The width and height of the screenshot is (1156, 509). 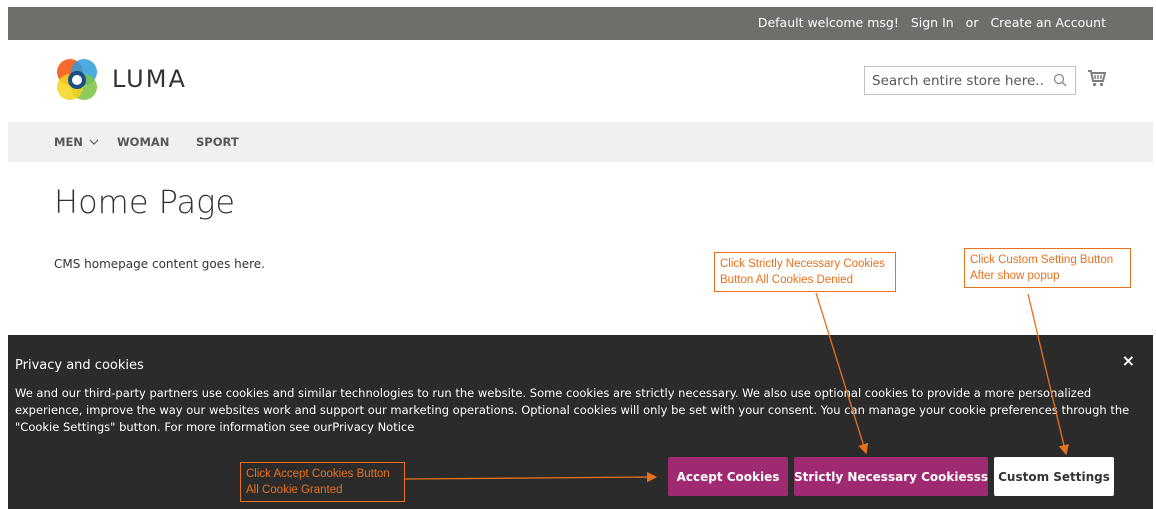 I want to click on create-account-link: Create an Account, so click(x=1048, y=22).